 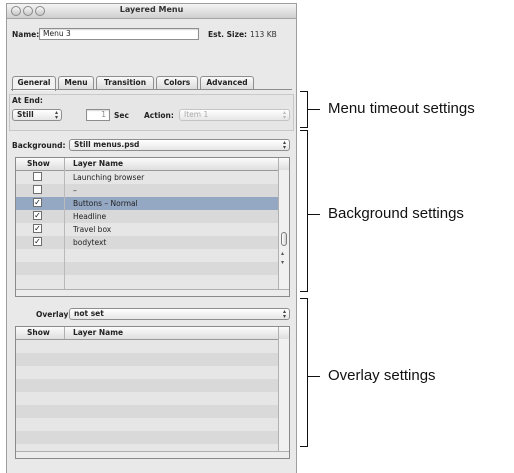 What do you see at coordinates (90, 242) in the screenshot?
I see `layer-name: bodytext` at bounding box center [90, 242].